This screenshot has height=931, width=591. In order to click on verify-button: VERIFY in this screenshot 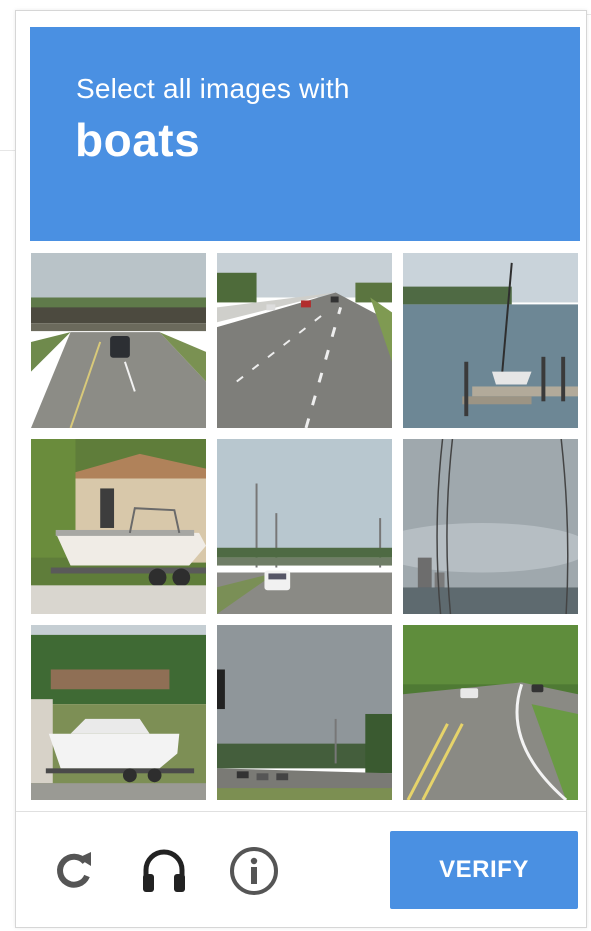, I will do `click(484, 870)`.